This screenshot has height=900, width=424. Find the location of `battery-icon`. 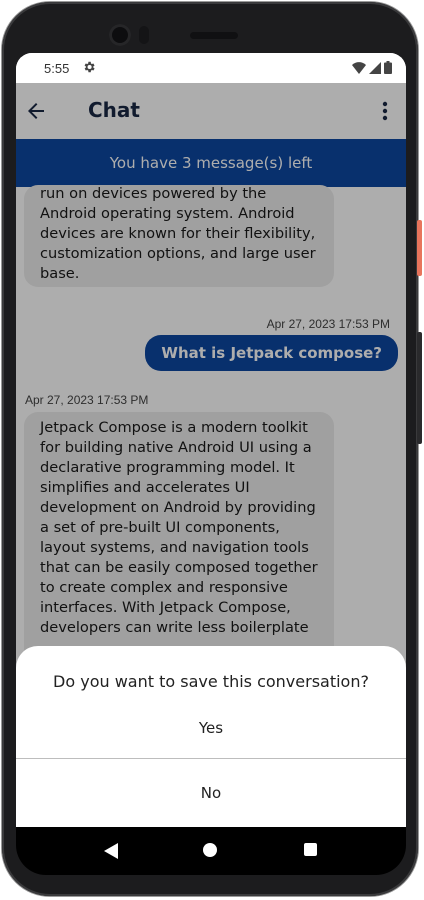

battery-icon is located at coordinates (388, 67).